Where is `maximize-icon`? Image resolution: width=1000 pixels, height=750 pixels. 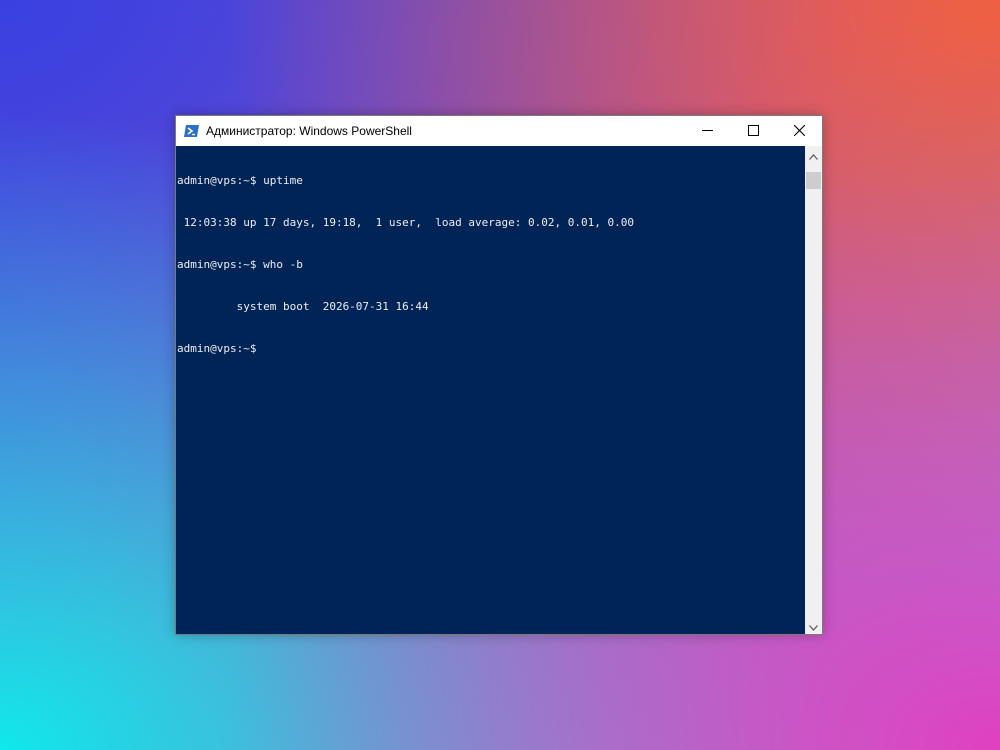 maximize-icon is located at coordinates (753, 130).